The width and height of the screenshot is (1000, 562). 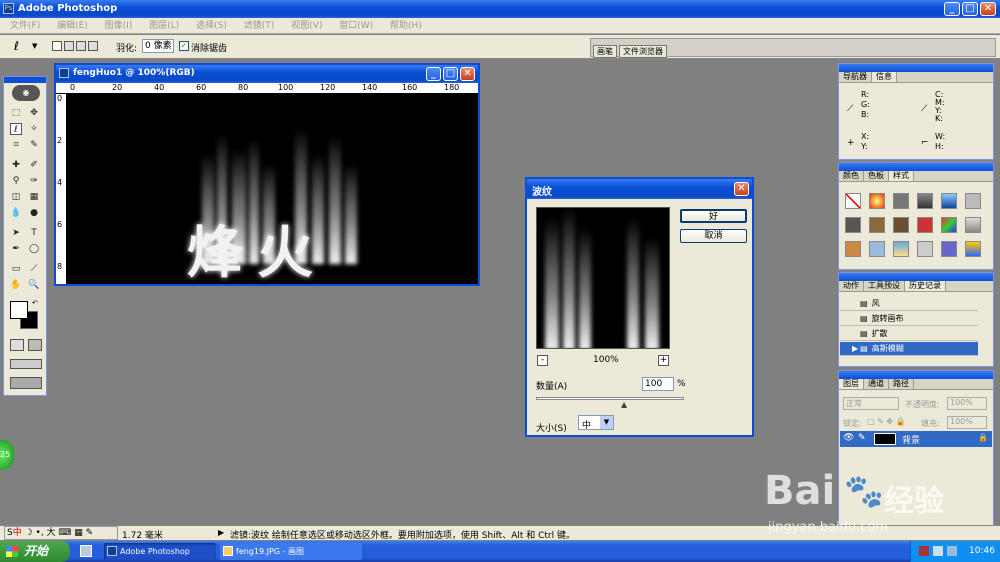 What do you see at coordinates (57, 46) in the screenshot?
I see `selection-mode-new-icon` at bounding box center [57, 46].